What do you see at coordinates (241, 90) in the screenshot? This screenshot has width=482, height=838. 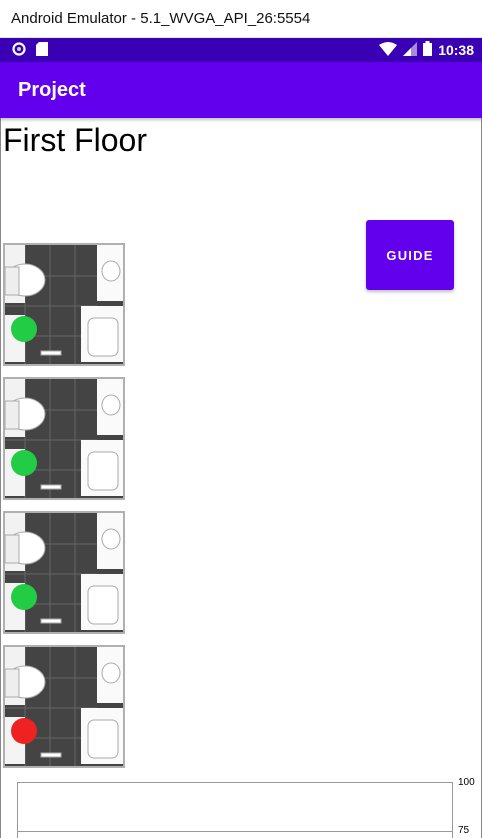 I see `app-bar: Project` at bounding box center [241, 90].